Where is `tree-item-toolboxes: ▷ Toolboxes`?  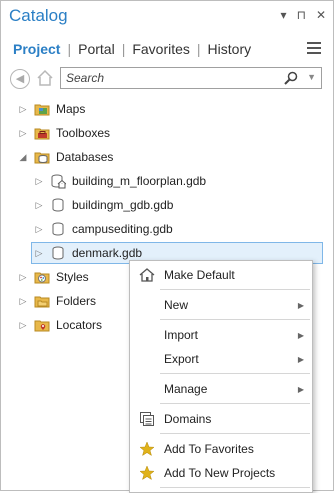
tree-item-toolboxes: ▷ Toolboxes is located at coordinates (63, 133).